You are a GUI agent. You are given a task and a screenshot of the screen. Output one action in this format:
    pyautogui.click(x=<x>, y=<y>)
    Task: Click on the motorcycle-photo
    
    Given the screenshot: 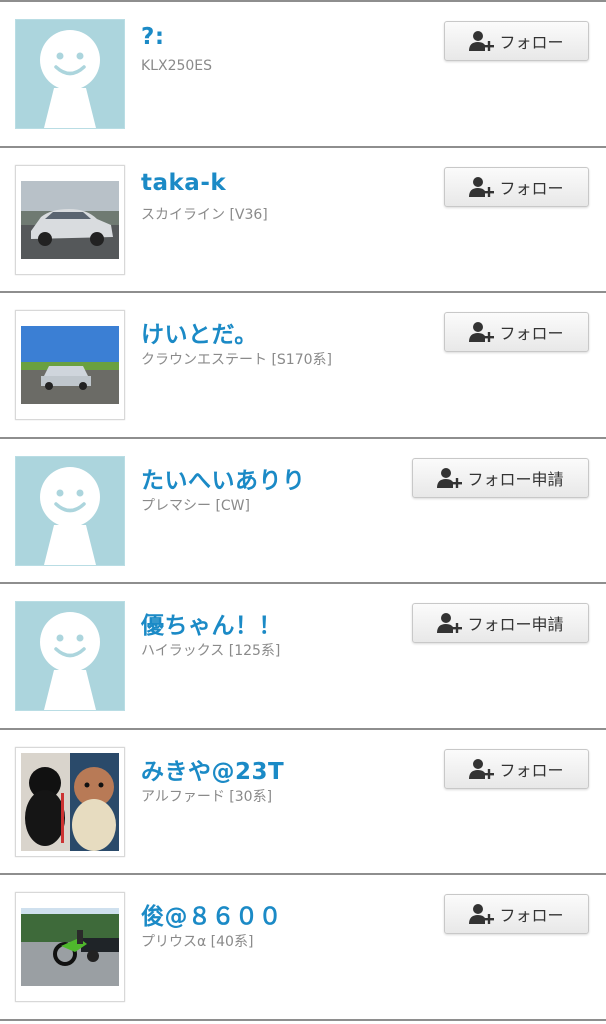 What is the action you would take?
    pyautogui.click(x=70, y=947)
    